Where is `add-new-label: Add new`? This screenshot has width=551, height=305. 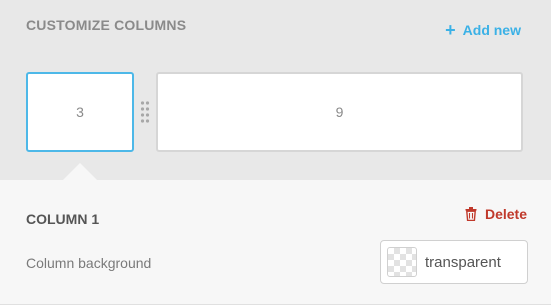
add-new-label: Add new is located at coordinates (491, 30).